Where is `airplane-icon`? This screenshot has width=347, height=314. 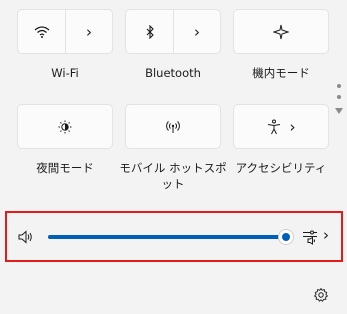
airplane-icon is located at coordinates (281, 32).